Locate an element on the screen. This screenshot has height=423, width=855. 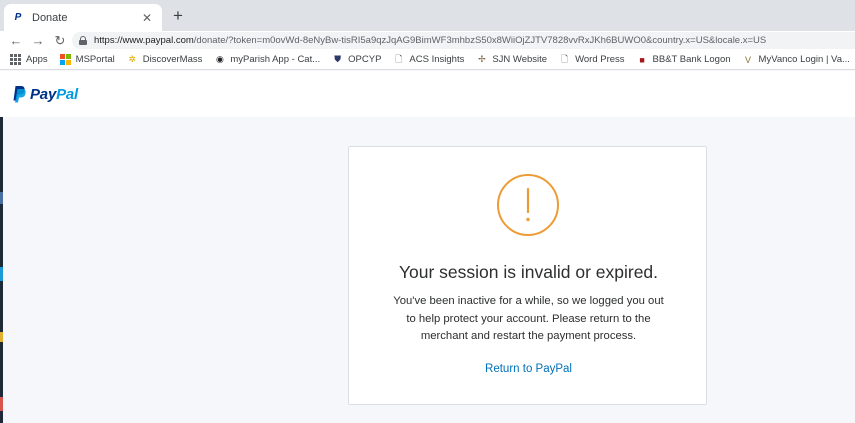
reload-icon: ↻ is located at coordinates (60, 40).